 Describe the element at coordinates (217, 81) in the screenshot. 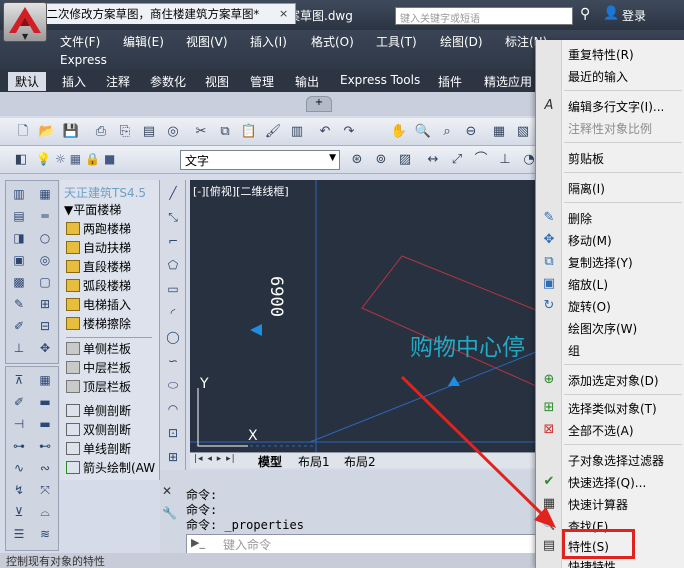

I see `tab-view: 视图` at that location.